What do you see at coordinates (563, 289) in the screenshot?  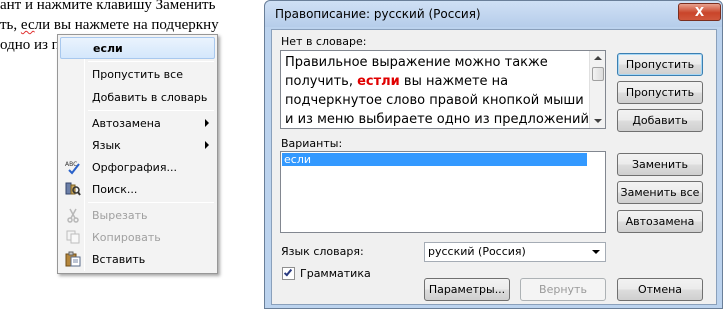 I see `undo-button: Вернуть` at bounding box center [563, 289].